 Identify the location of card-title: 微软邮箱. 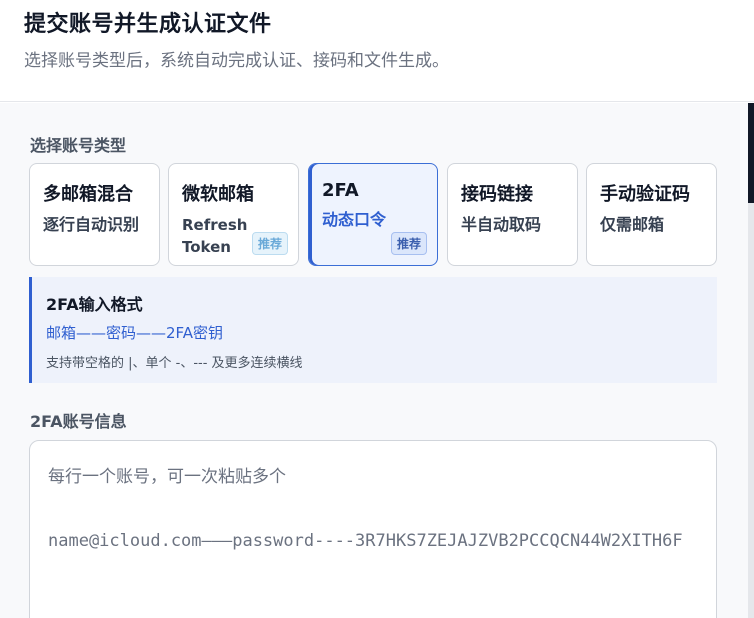
(218, 194).